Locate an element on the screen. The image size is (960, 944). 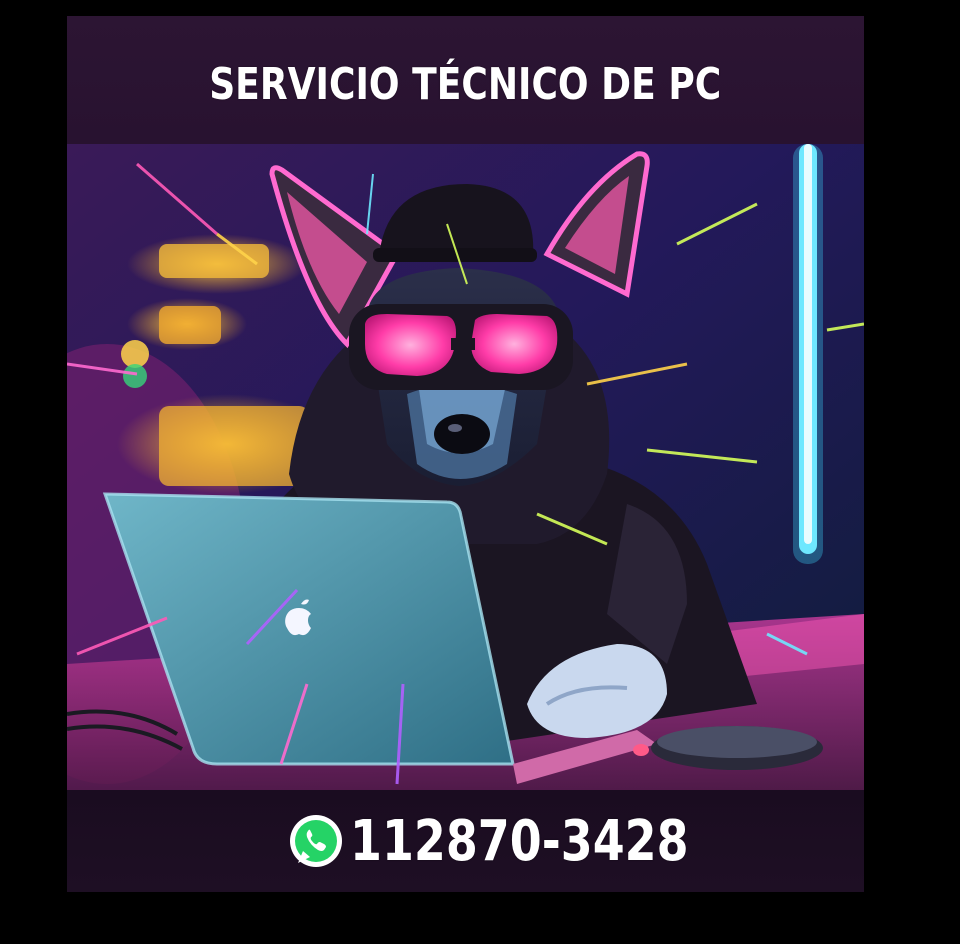
contact-banner: 112870-3428 is located at coordinates (465, 841).